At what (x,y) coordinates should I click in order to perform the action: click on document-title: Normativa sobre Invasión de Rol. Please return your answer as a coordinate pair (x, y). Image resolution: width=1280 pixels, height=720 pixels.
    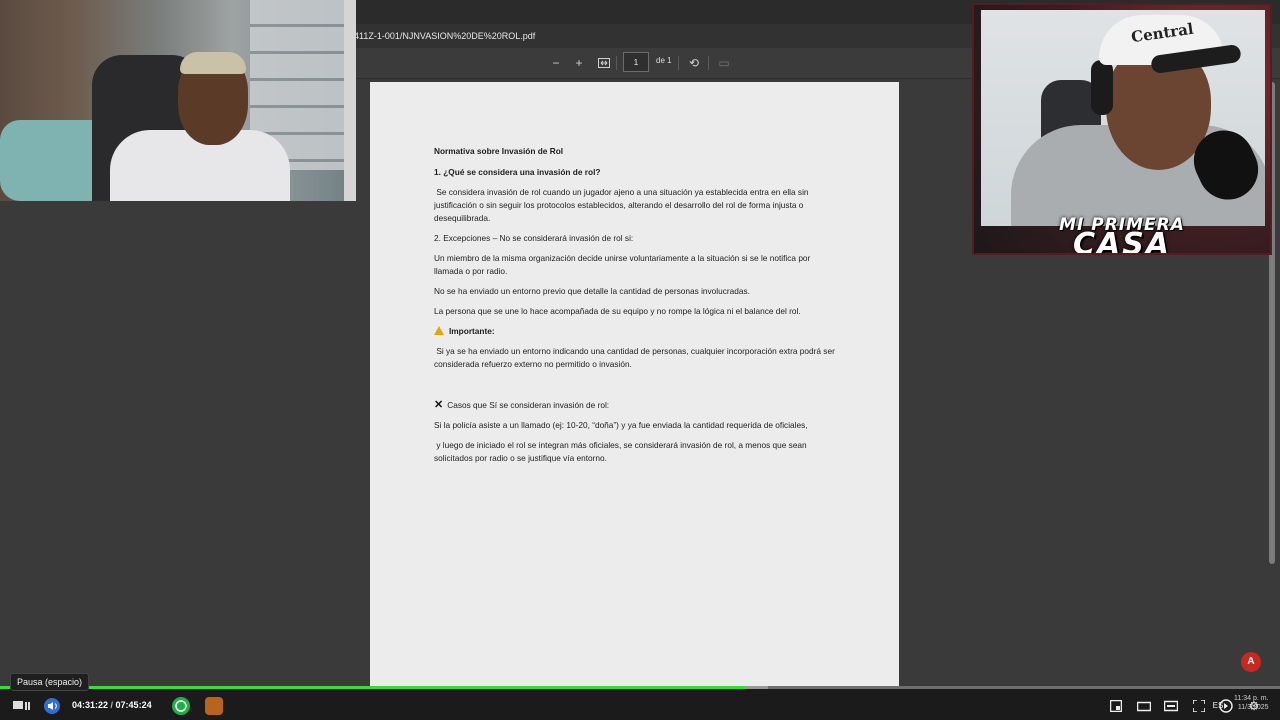
    Looking at the image, I should click on (499, 151).